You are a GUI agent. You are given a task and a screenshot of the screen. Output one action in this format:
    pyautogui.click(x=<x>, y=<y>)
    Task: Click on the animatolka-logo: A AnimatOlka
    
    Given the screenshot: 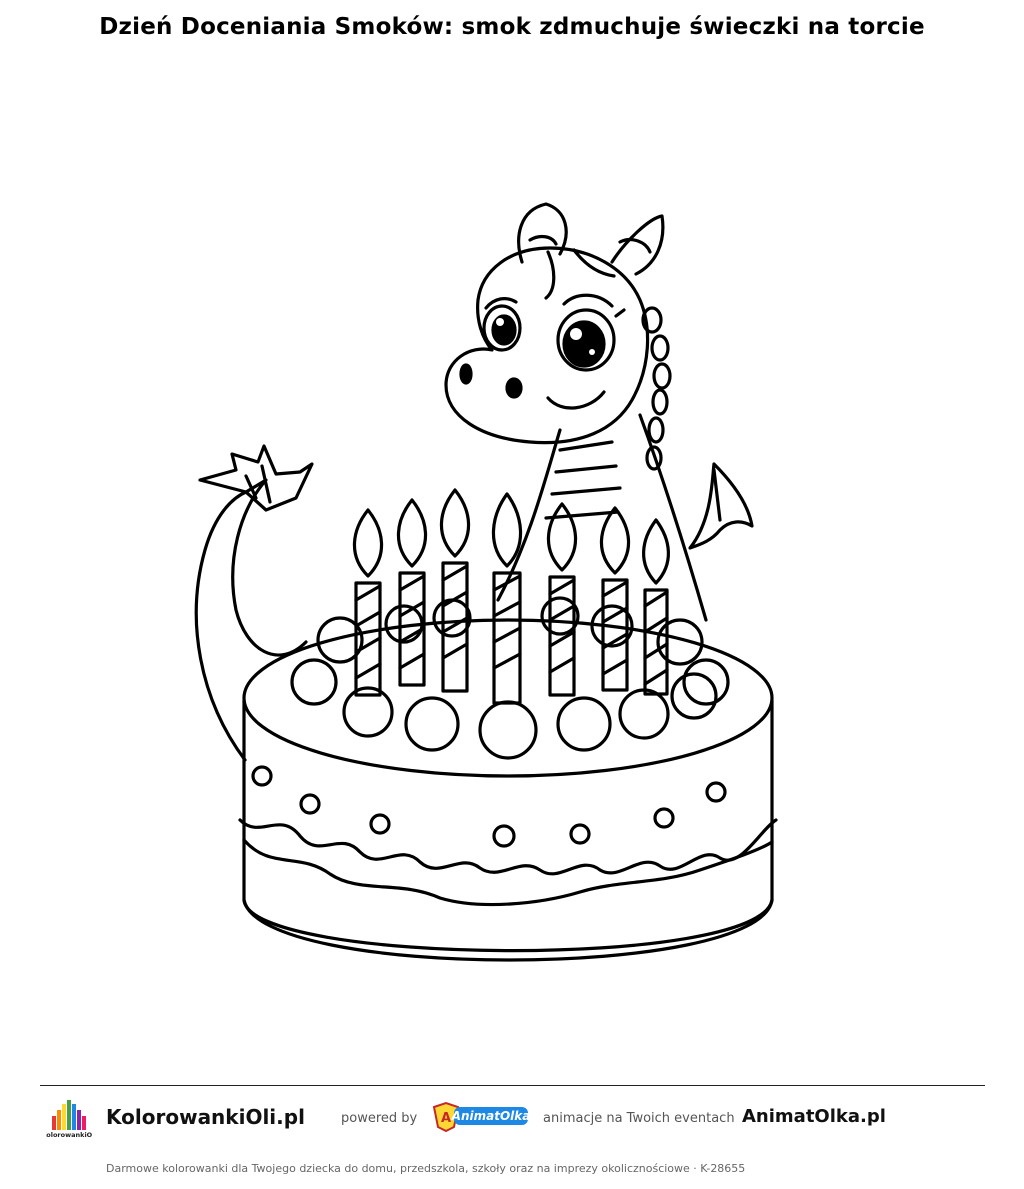 What is the action you would take?
    pyautogui.click(x=481, y=1116)
    